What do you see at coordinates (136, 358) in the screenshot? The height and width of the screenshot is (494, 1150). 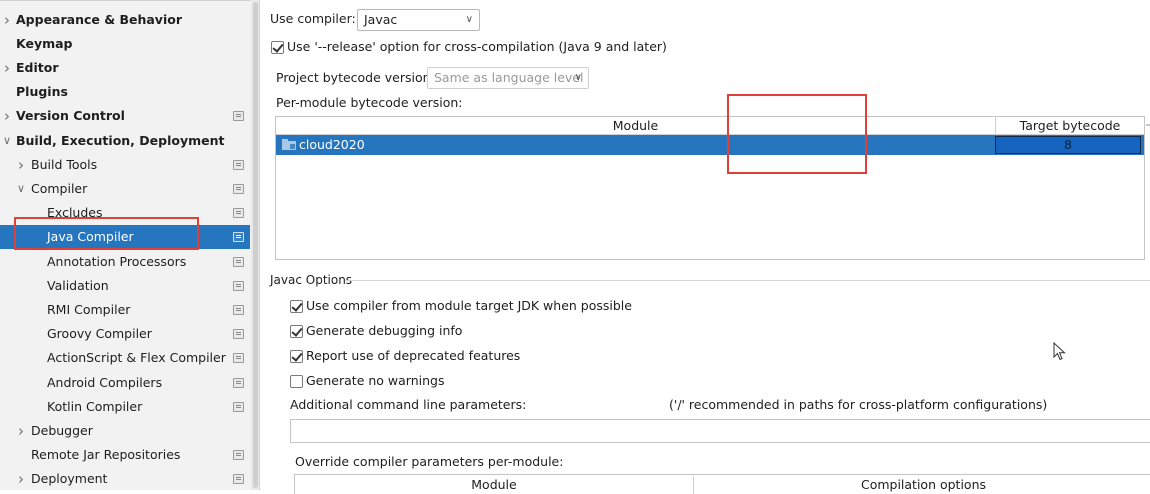 I see `sidebar-item-label: ActionScript & Flex Compiler` at bounding box center [136, 358].